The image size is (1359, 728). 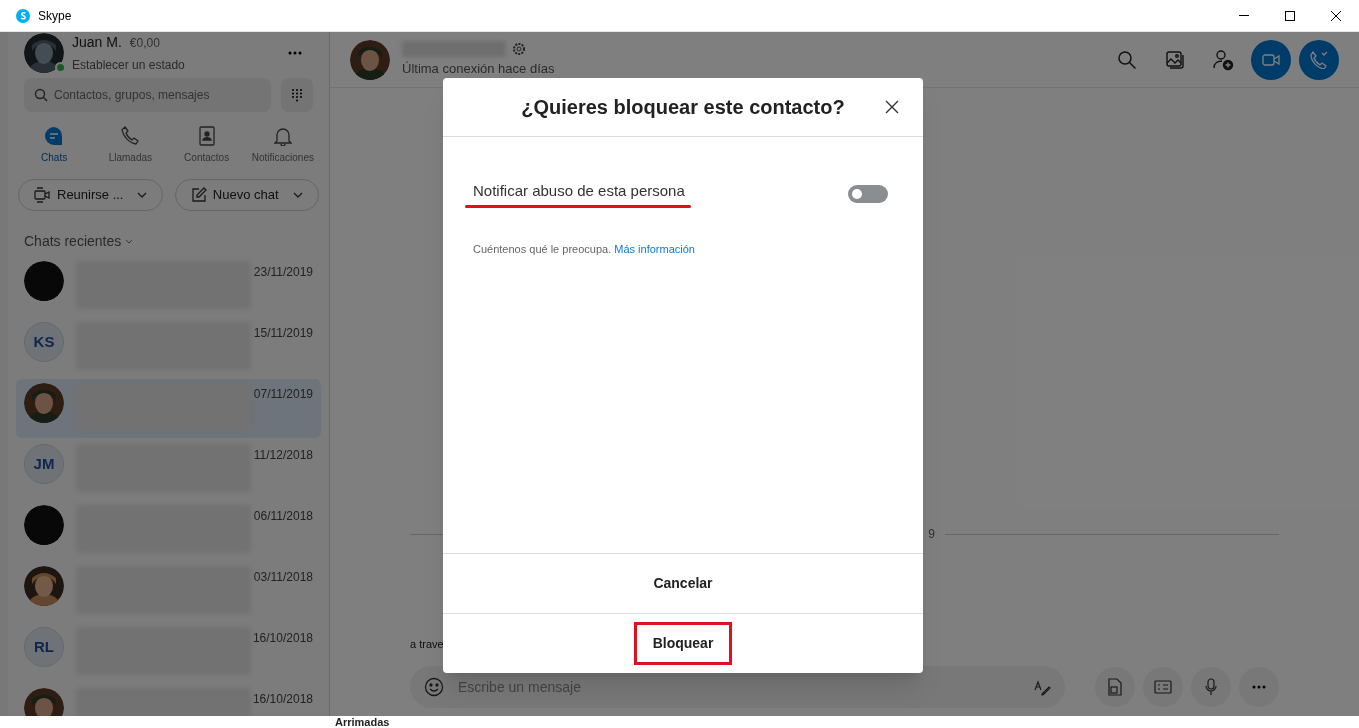 I want to click on search-field: Contactos, grupos, mensajes, so click(x=147, y=95).